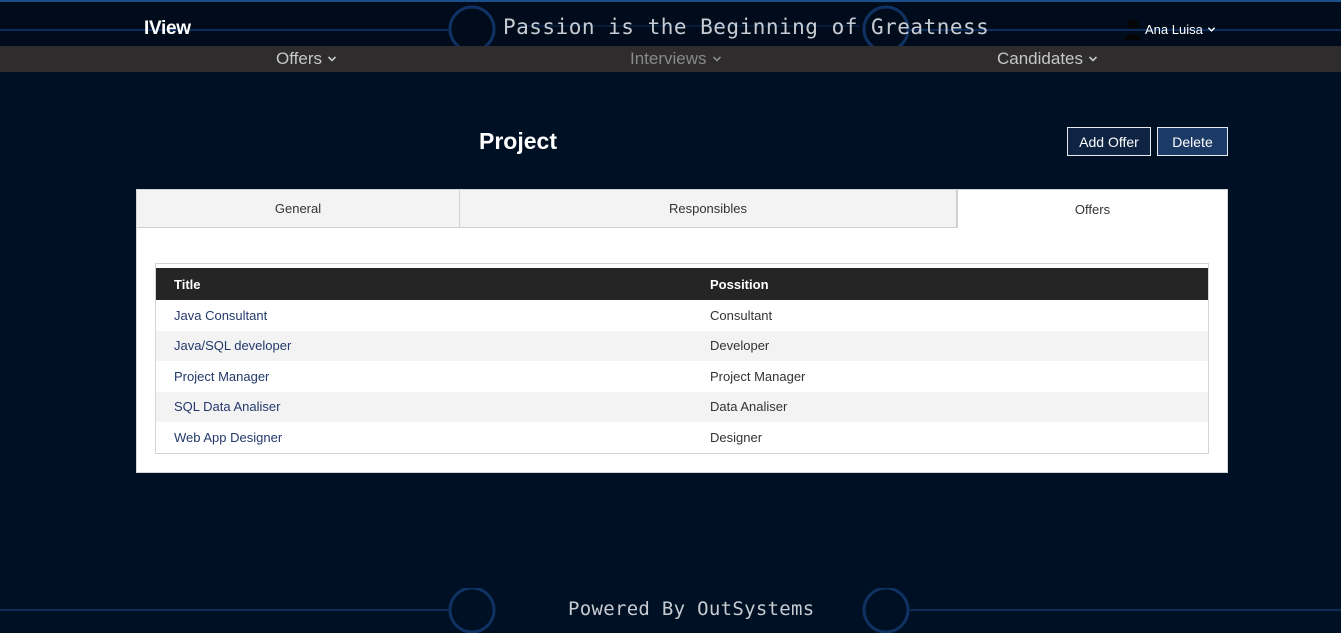 The image size is (1341, 633). What do you see at coordinates (298, 209) in the screenshot?
I see `tab-general: General` at bounding box center [298, 209].